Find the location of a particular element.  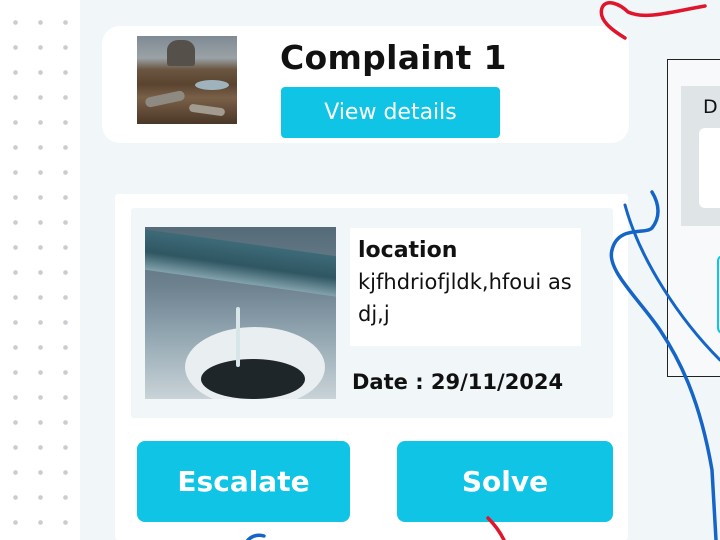

location-value: kjfhdriofjldk,hfoui asdj,j is located at coordinates (465, 298).